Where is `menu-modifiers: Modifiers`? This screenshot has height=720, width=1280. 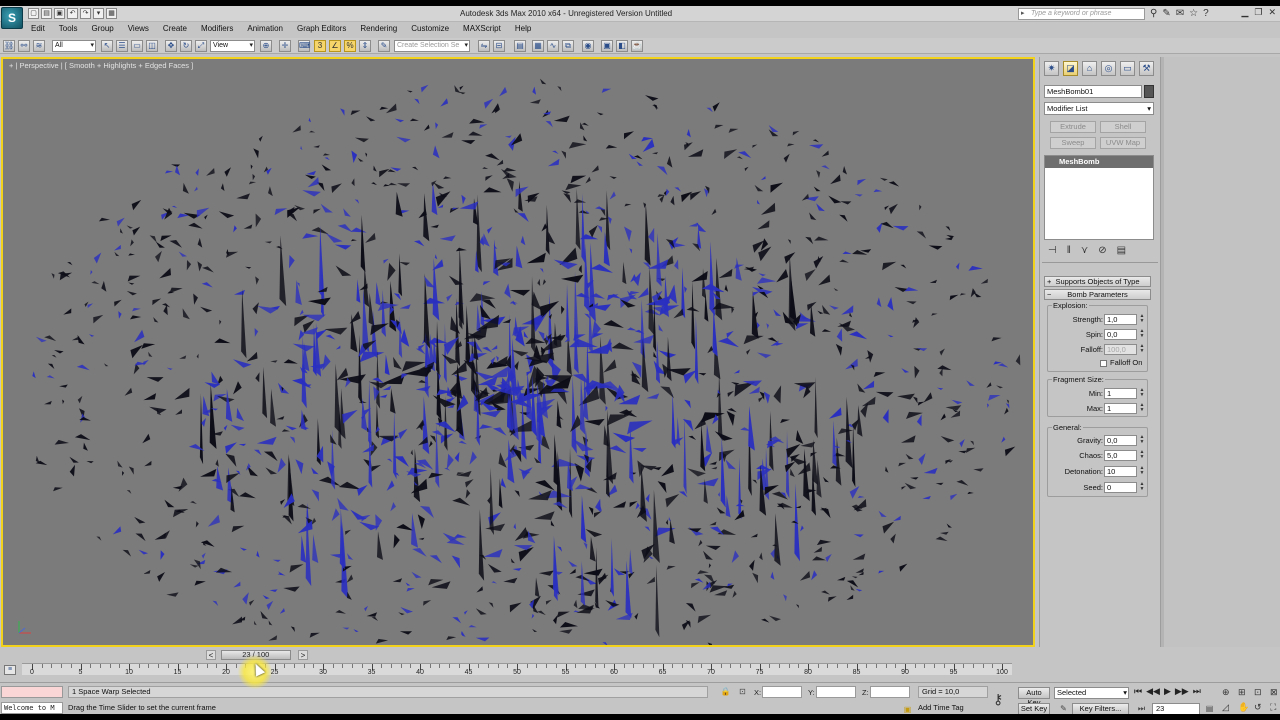
menu-modifiers: Modifiers is located at coordinates (217, 29).